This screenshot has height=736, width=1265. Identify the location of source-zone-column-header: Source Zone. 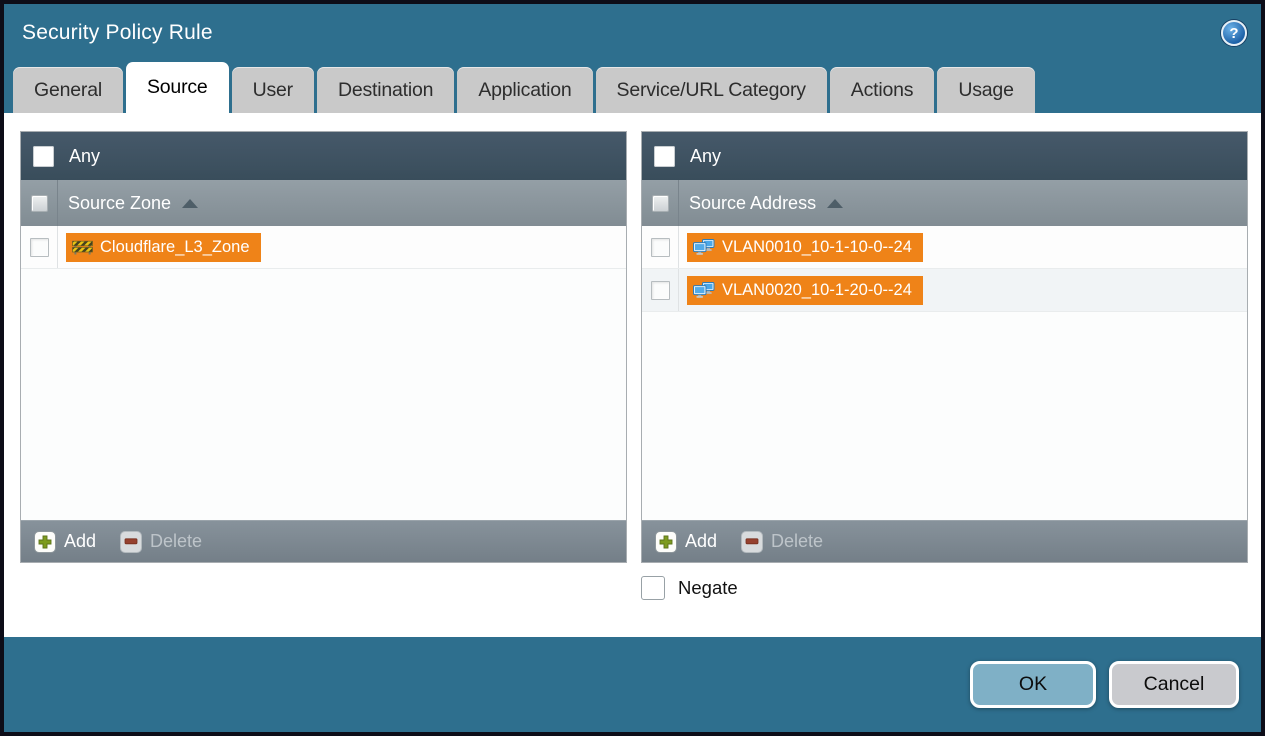
(323, 203).